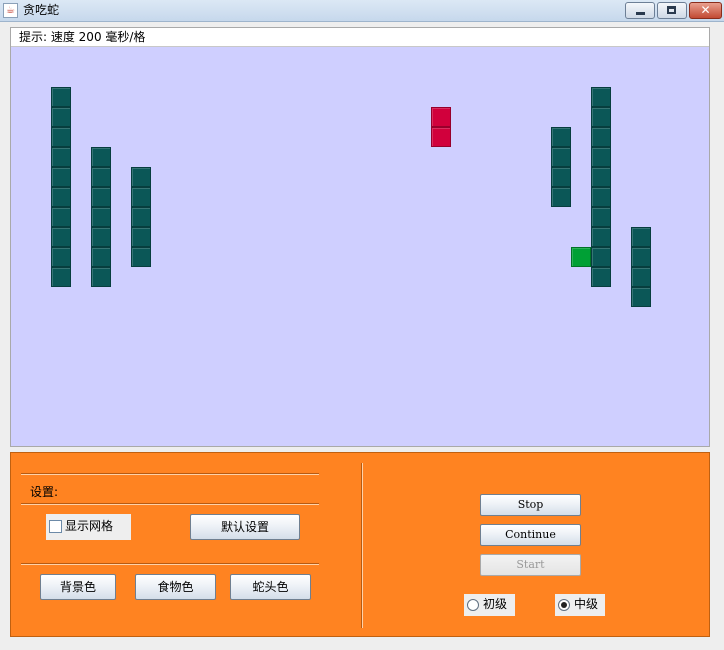 The width and height of the screenshot is (724, 650). I want to click on maximize-button, so click(672, 10).